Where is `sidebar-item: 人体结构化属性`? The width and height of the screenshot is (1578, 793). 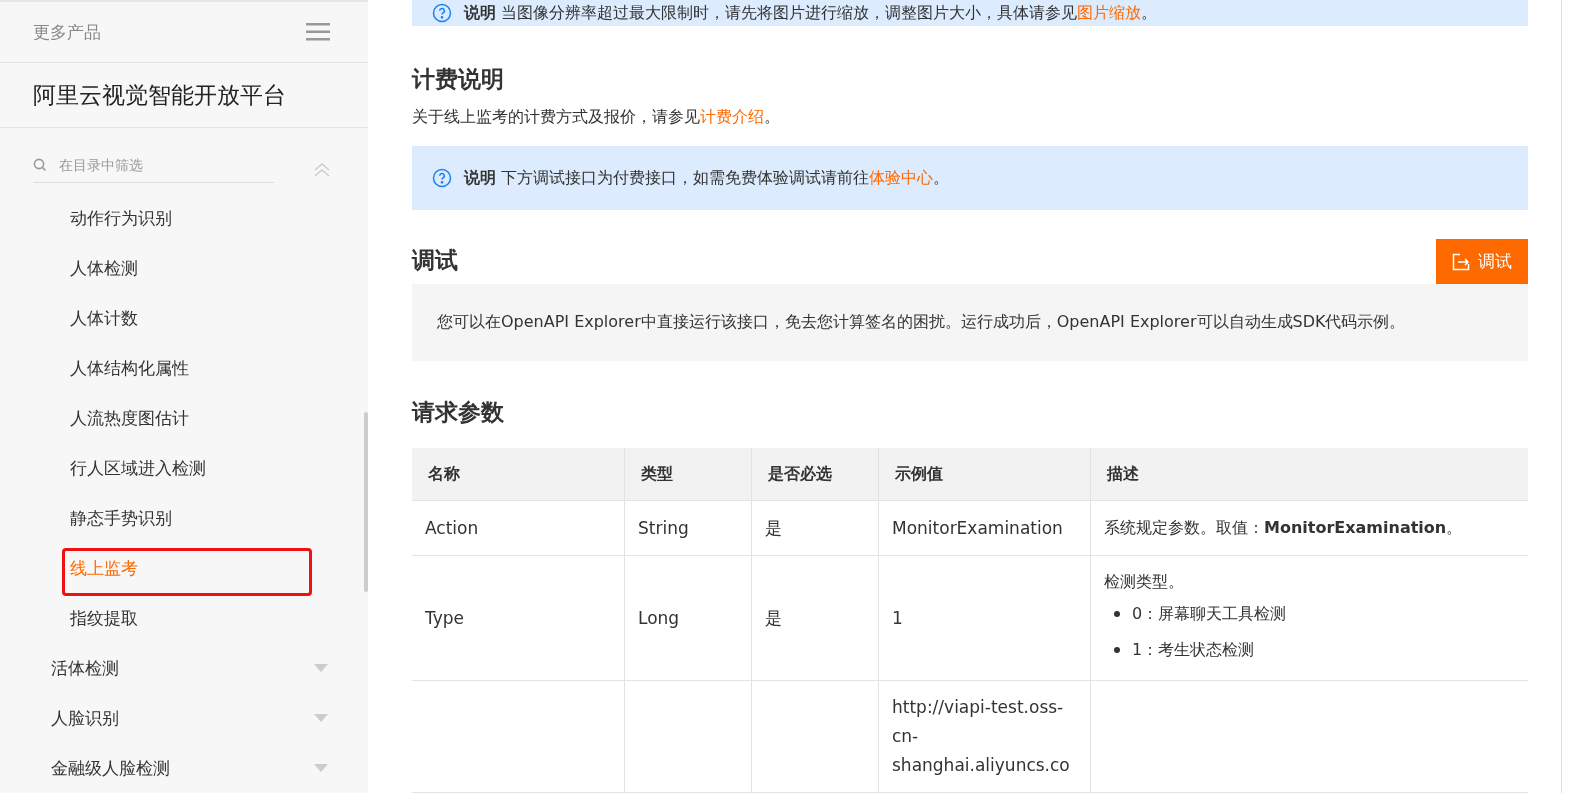 sidebar-item: 人体结构化属性 is located at coordinates (184, 368).